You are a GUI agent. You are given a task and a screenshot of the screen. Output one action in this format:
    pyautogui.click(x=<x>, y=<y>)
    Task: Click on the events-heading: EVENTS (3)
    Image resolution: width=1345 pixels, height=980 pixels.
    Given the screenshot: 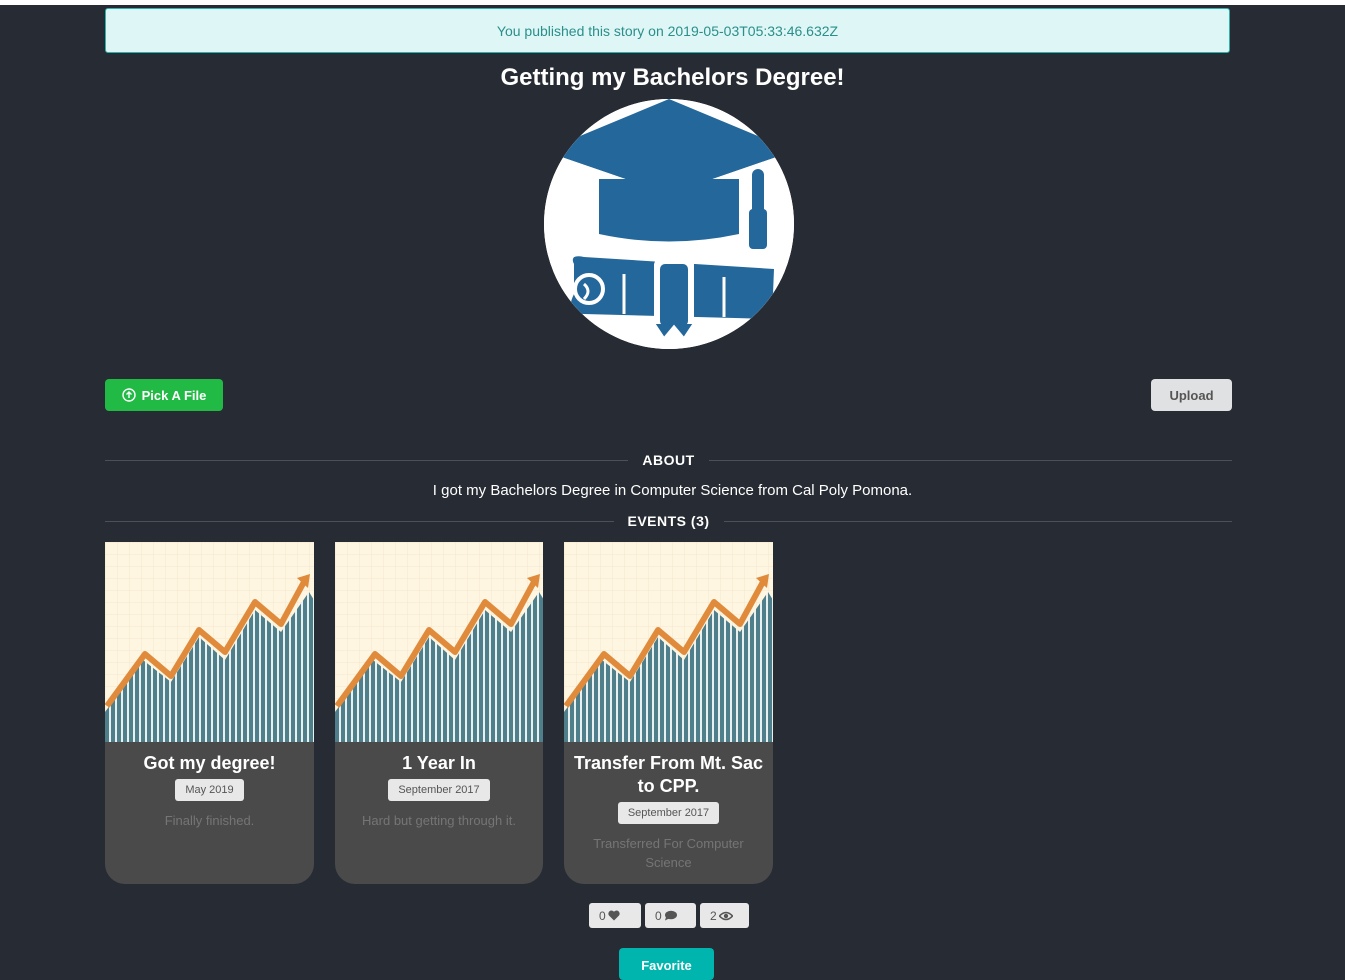 What is the action you would take?
    pyautogui.click(x=668, y=521)
    